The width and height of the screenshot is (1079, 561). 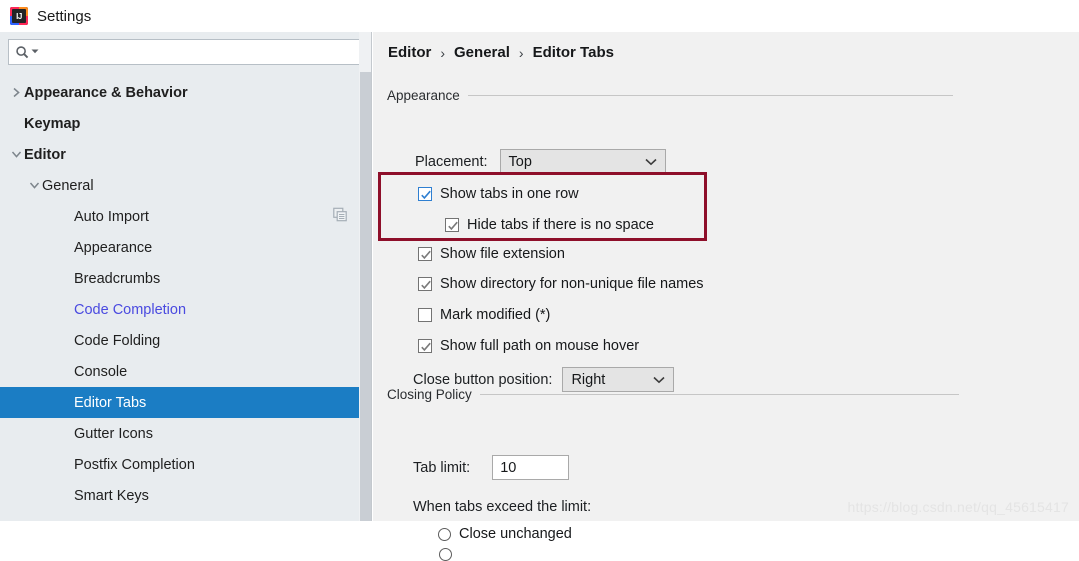 What do you see at coordinates (560, 225) in the screenshot?
I see `checkbox-label: Hide tabs if there is no space` at bounding box center [560, 225].